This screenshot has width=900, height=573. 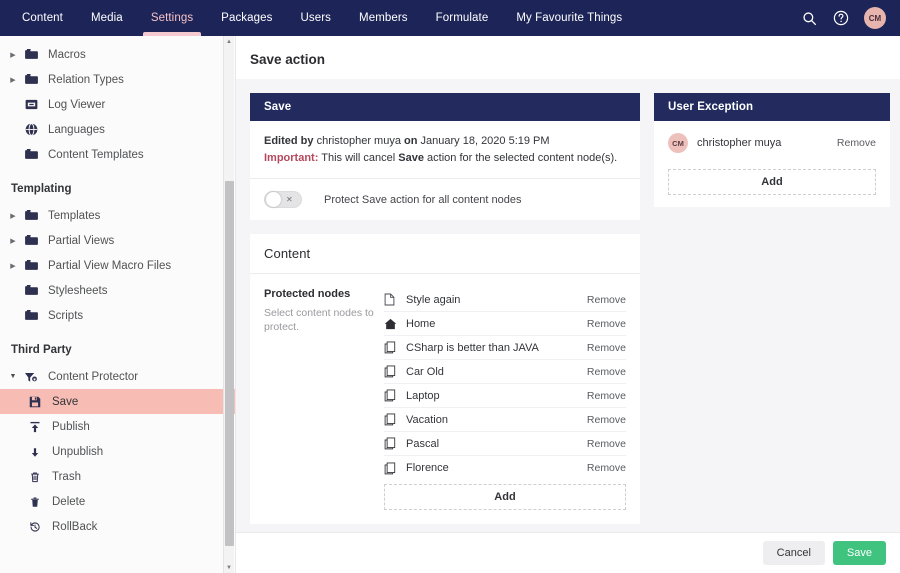 I want to click on protected-nodes-desc: Select content nodes to protect., so click(x=319, y=320).